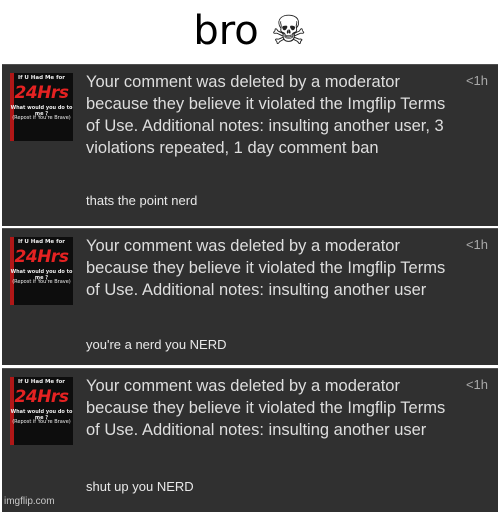 This screenshot has width=500, height=512. I want to click on header: bro ☠, so click(250, 31).